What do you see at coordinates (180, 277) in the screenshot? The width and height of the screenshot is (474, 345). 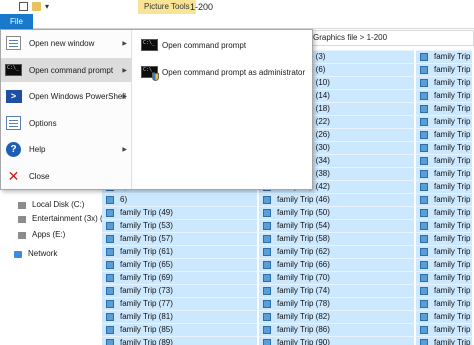 I see `file-item: family Trip (69)` at bounding box center [180, 277].